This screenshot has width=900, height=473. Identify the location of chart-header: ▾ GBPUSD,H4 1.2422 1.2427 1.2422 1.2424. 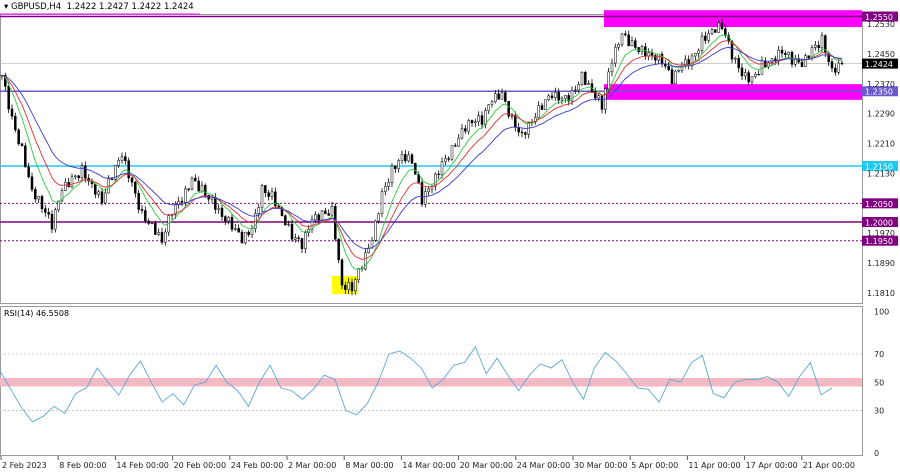
(99, 7).